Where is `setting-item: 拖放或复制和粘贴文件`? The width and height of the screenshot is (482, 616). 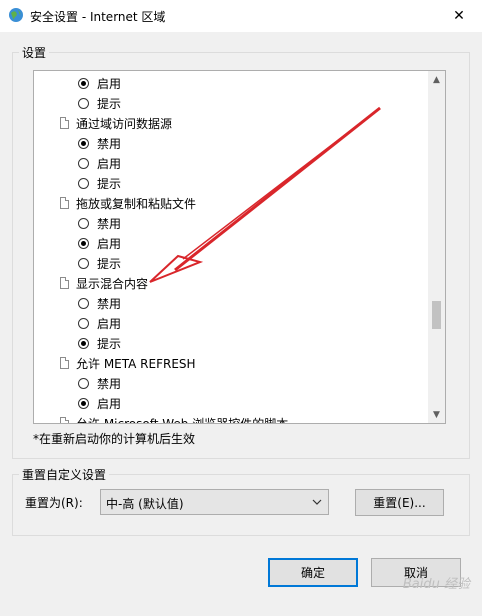 setting-item: 拖放或复制和粘贴文件 is located at coordinates (128, 203).